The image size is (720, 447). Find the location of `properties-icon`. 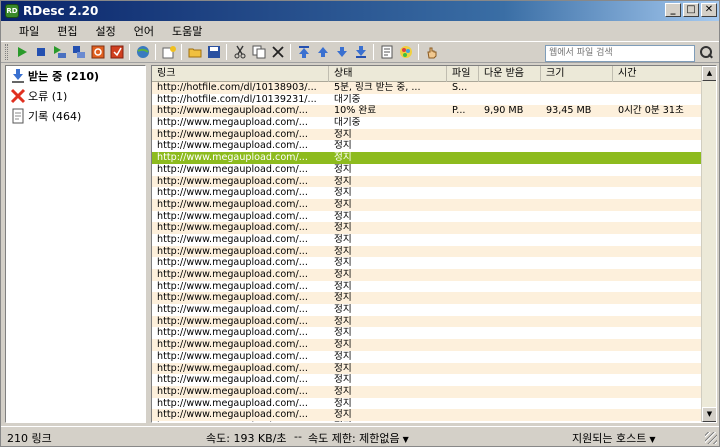

properties-icon is located at coordinates (386, 52).